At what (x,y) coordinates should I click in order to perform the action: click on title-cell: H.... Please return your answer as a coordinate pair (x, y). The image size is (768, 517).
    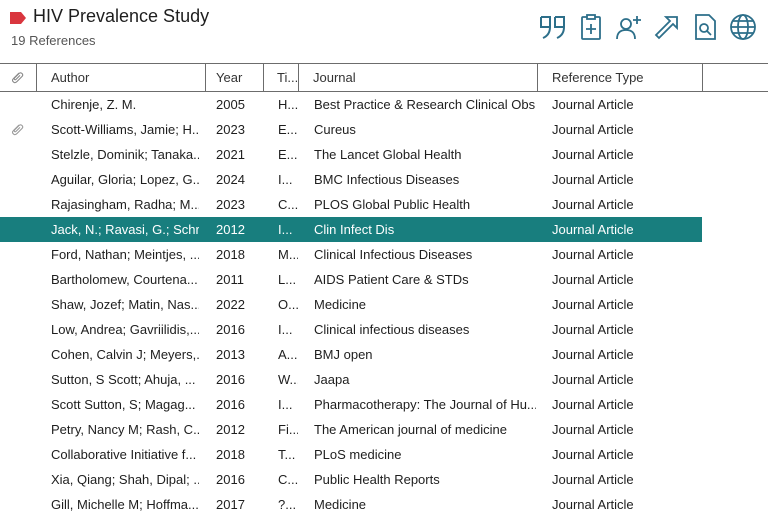
    Looking at the image, I should click on (288, 104).